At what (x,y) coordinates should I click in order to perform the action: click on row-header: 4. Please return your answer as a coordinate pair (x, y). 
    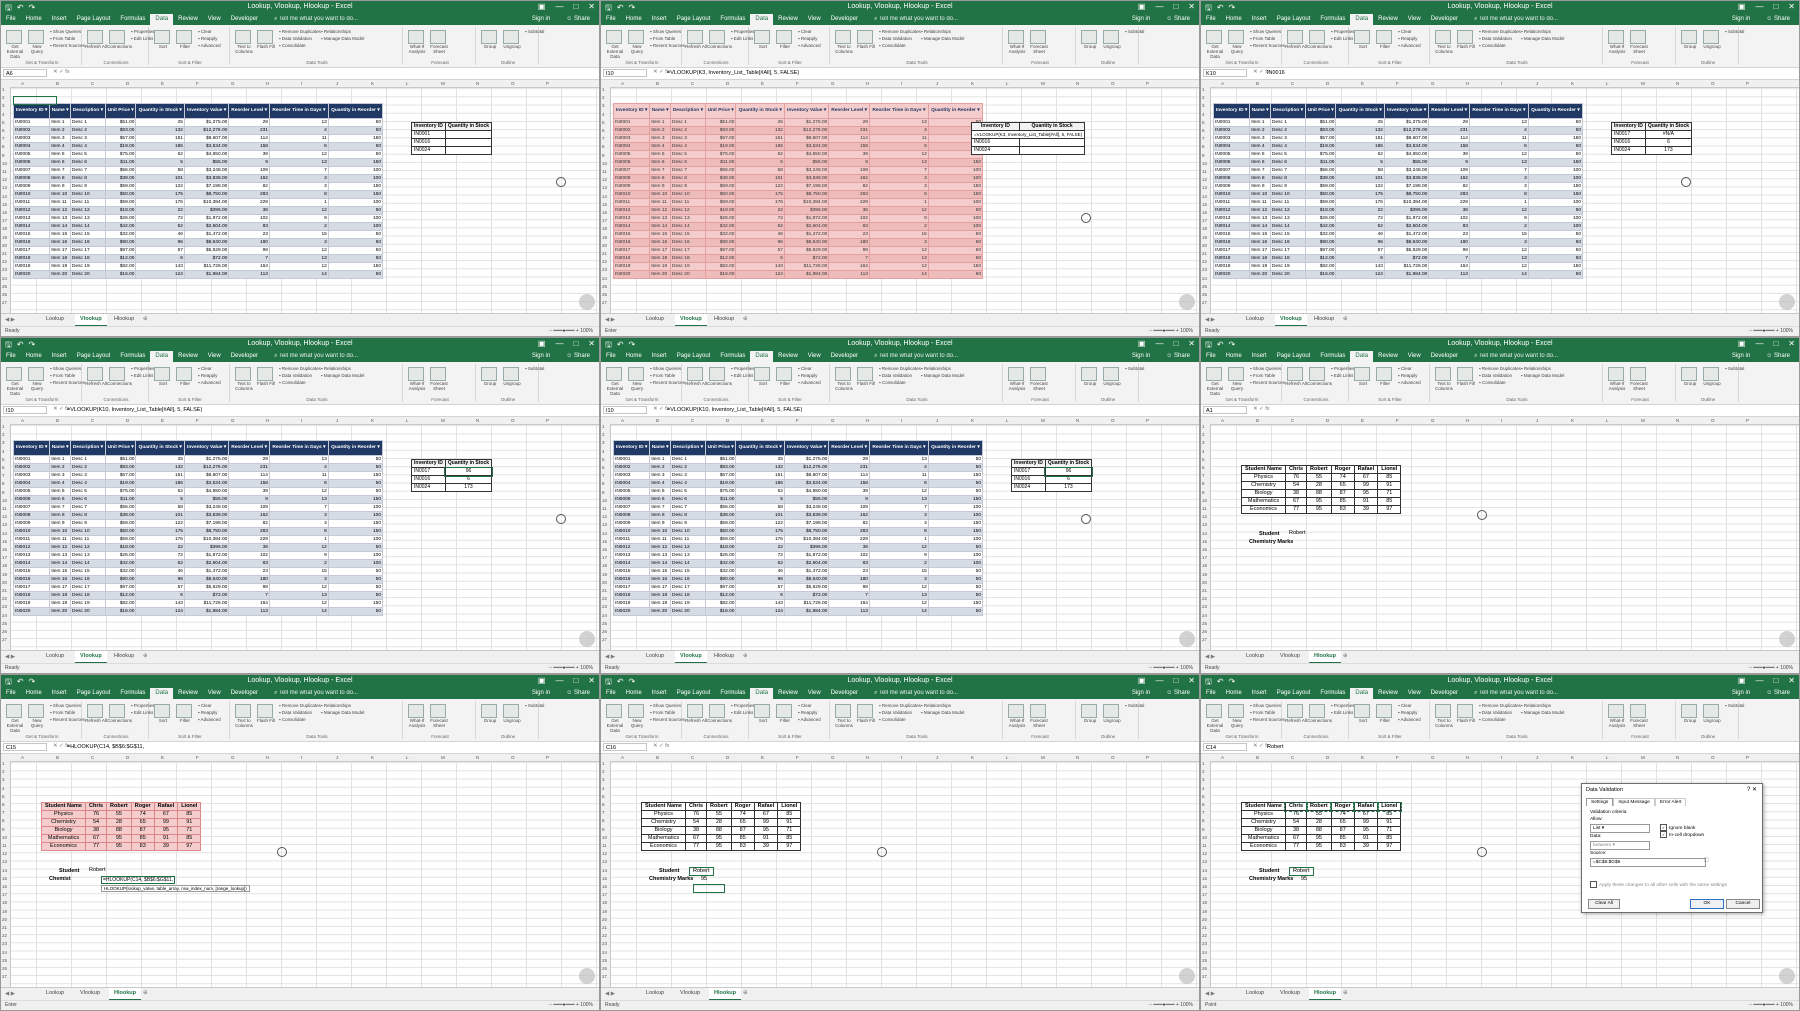
    Looking at the image, I should click on (603, 114).